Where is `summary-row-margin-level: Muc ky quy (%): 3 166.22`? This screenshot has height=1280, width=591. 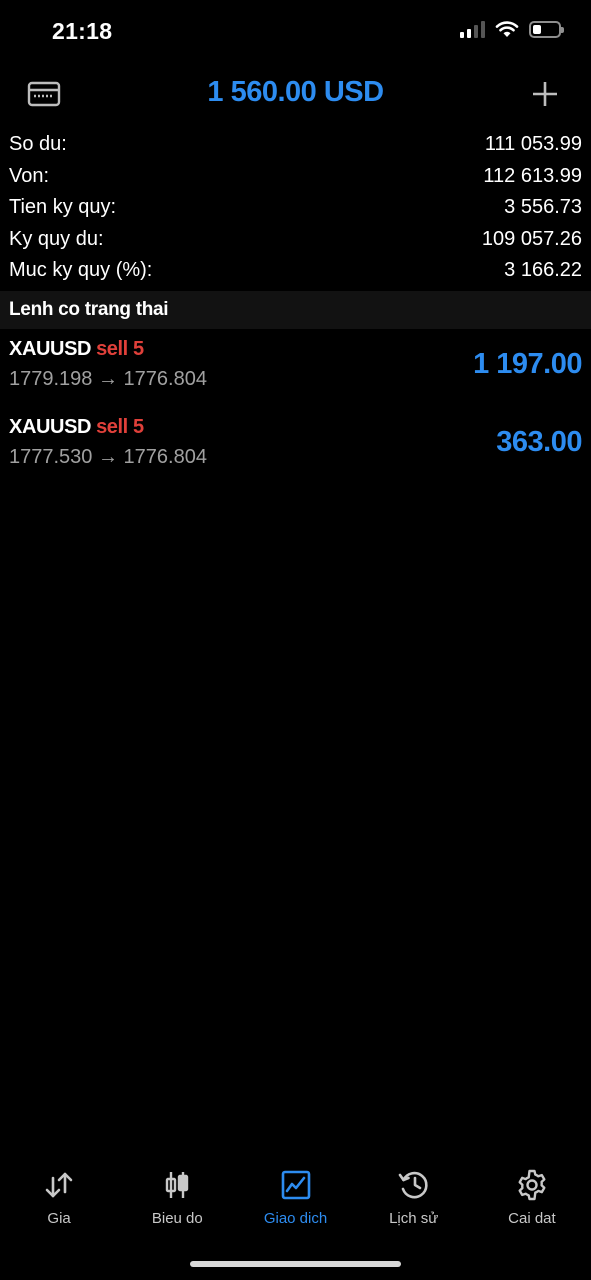
summary-row-margin-level: Muc ky quy (%): 3 166.22 is located at coordinates (295, 271).